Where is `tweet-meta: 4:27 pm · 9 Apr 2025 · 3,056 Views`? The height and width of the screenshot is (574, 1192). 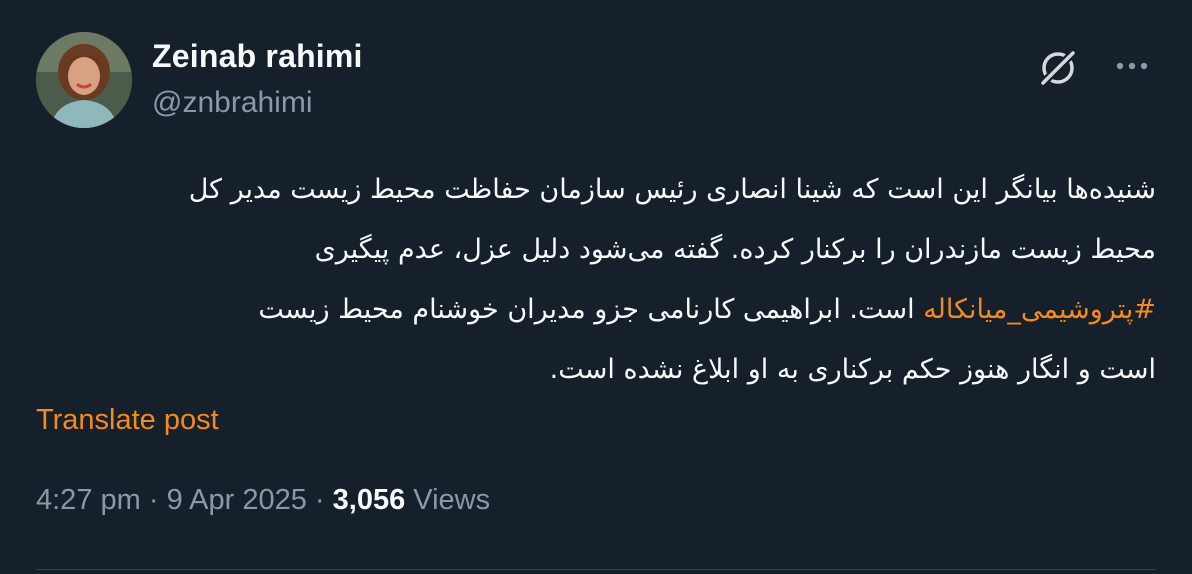 tweet-meta: 4:27 pm · 9 Apr 2025 · 3,056 Views is located at coordinates (263, 500).